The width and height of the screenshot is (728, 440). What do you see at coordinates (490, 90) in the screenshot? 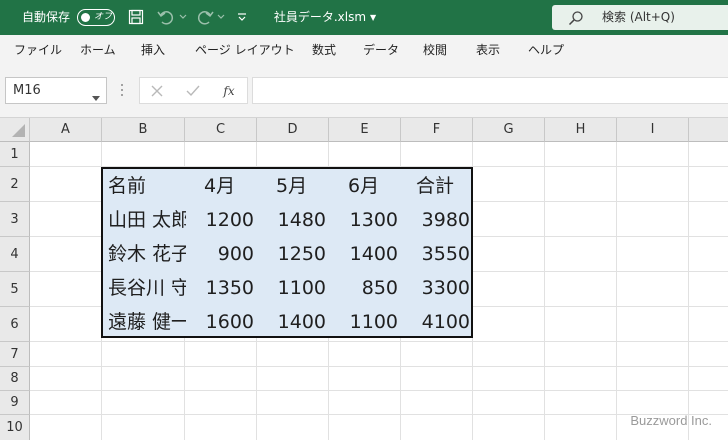
I see `formula-input` at bounding box center [490, 90].